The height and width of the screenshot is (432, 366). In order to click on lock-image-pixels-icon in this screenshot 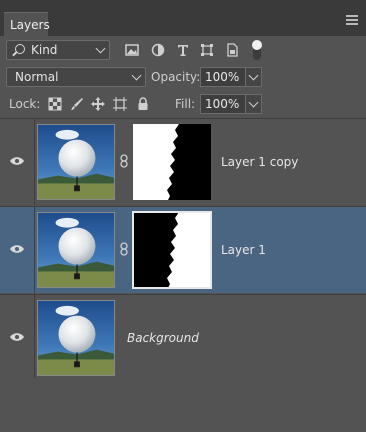, I will do `click(77, 104)`.